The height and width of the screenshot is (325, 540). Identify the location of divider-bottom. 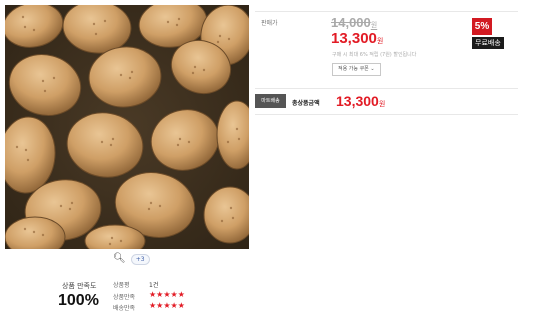
(386, 114).